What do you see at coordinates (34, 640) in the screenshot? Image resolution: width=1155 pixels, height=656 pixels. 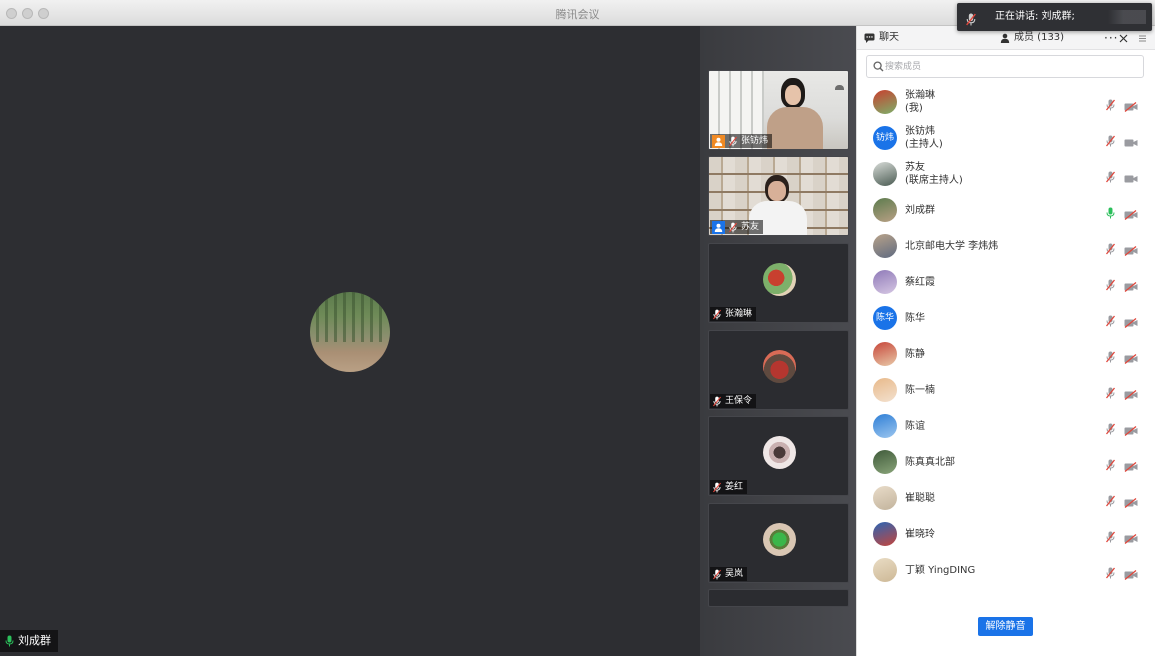 I see `active-speaker-name: 刘成群` at bounding box center [34, 640].